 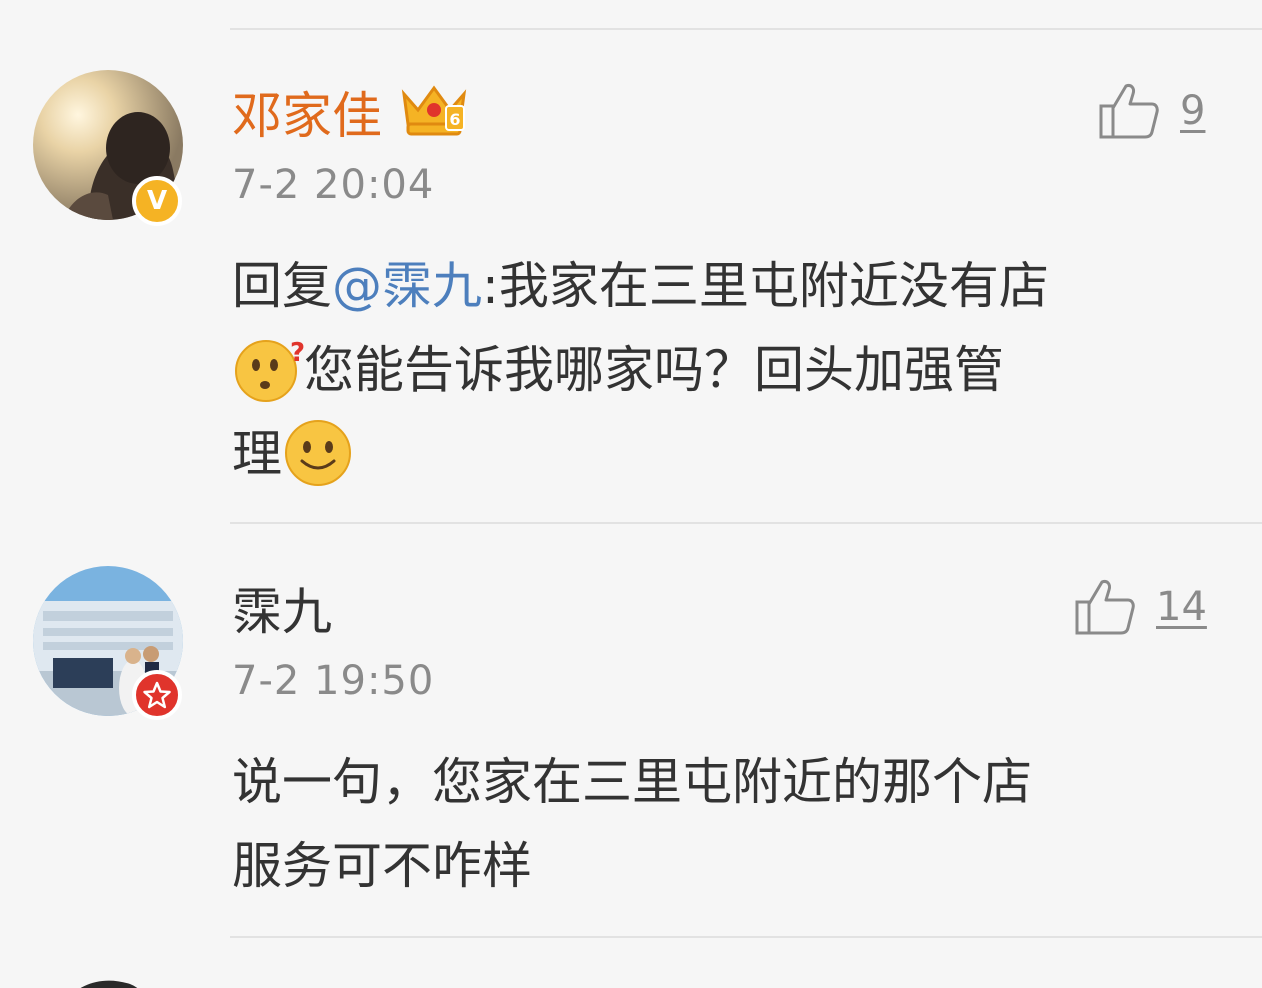 What do you see at coordinates (333, 681) in the screenshot?
I see `comment-timestamp: 7-2 19:50` at bounding box center [333, 681].